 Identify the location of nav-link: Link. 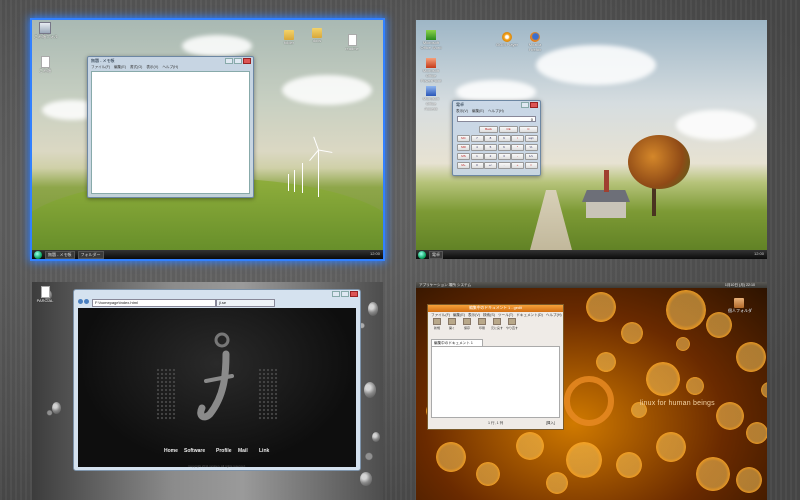
(264, 451).